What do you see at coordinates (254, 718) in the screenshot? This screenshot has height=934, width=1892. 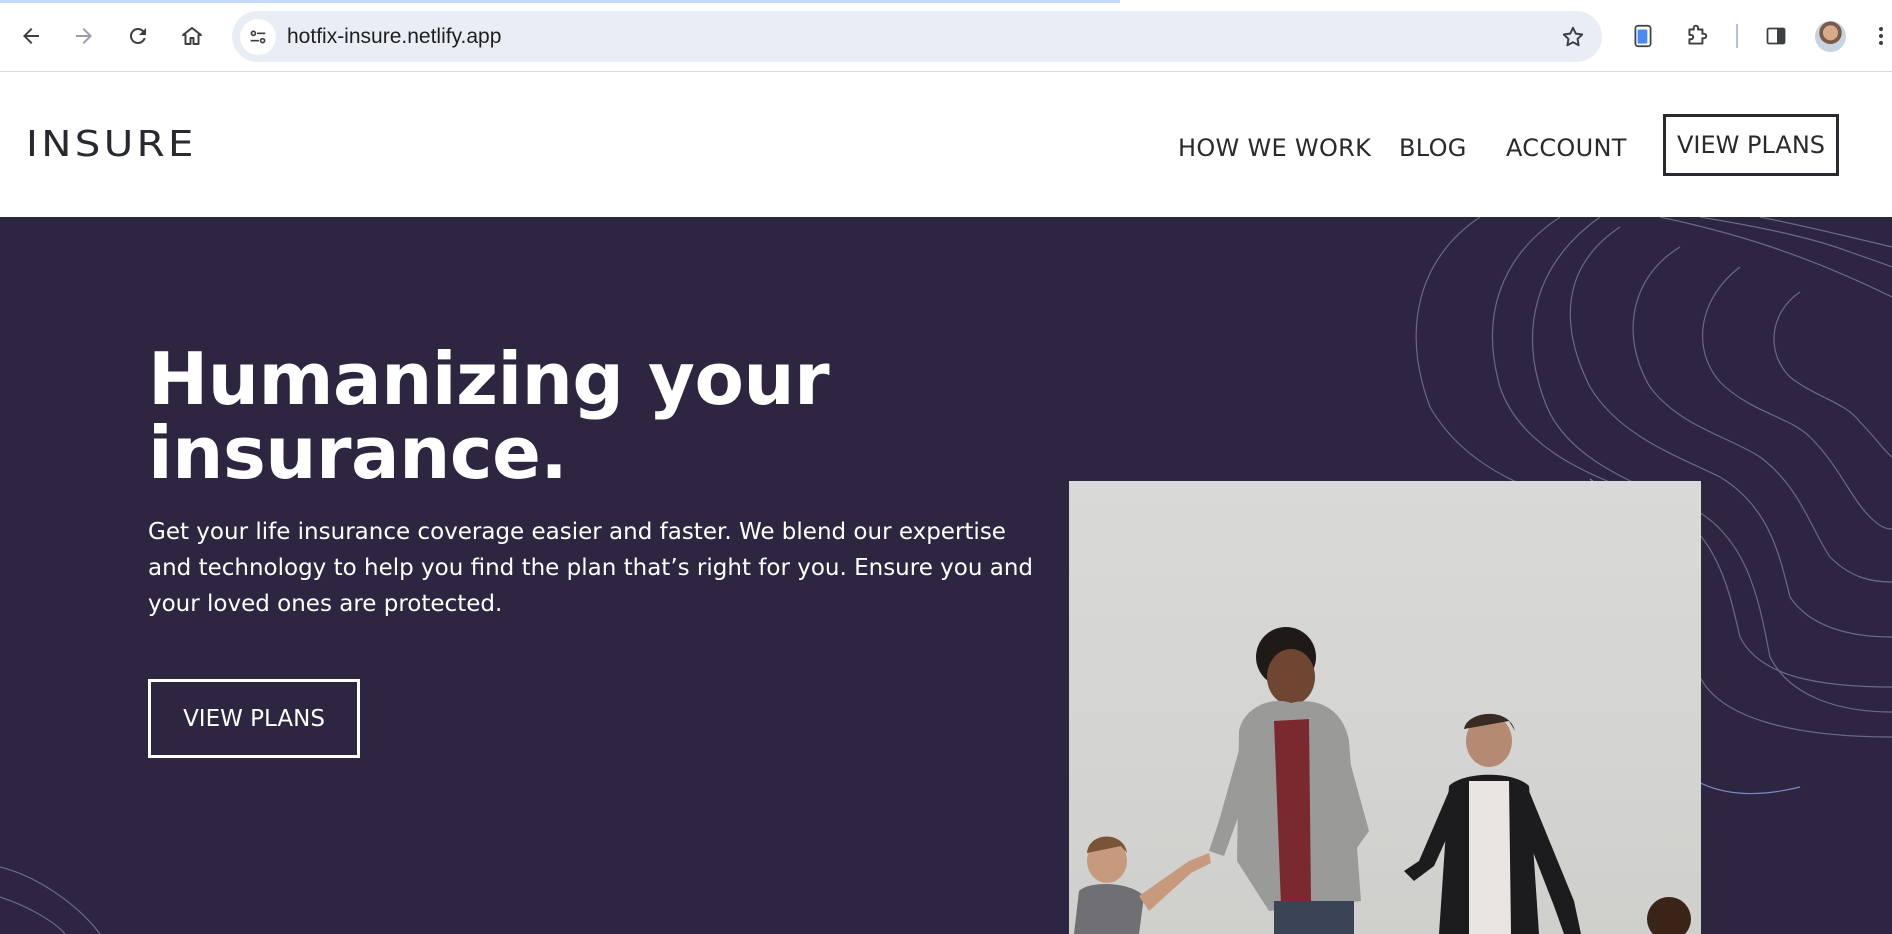 I see `hero-view-plans-button: VIEW PLANS` at bounding box center [254, 718].